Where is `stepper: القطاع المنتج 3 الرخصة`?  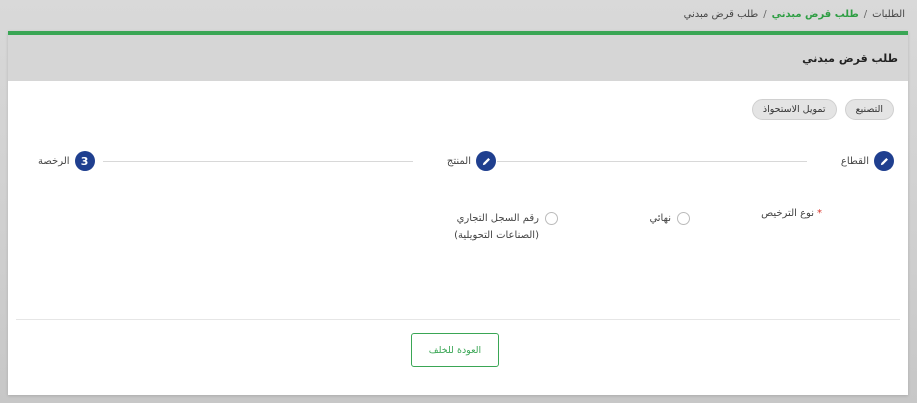 stepper: القطاع المنتج 3 الرخصة is located at coordinates (458, 161).